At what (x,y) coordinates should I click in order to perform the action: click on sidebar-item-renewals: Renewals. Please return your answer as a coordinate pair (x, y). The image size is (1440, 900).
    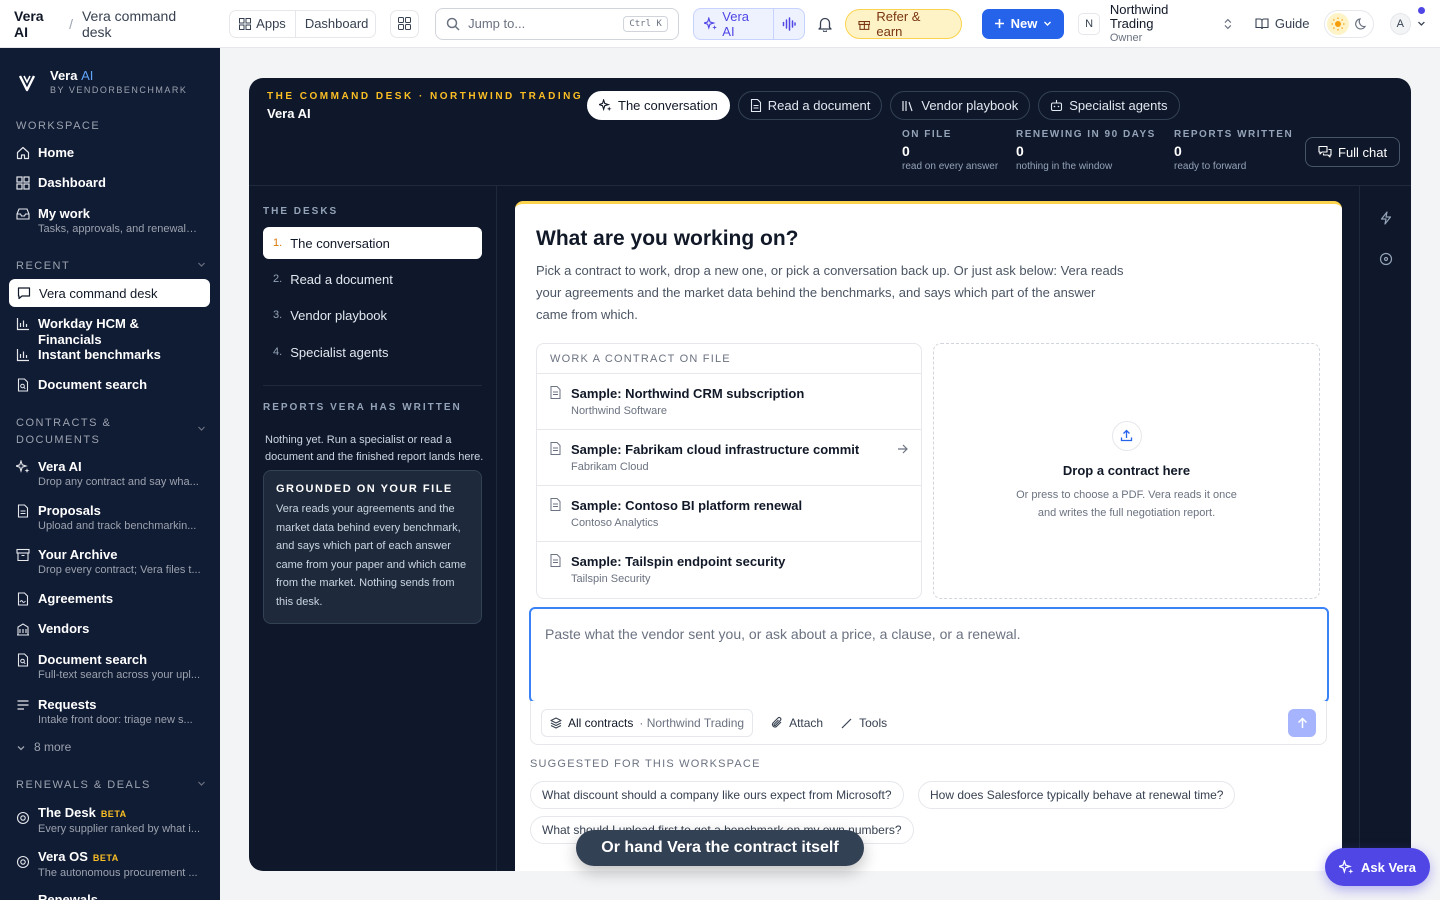
    Looking at the image, I should click on (129, 896).